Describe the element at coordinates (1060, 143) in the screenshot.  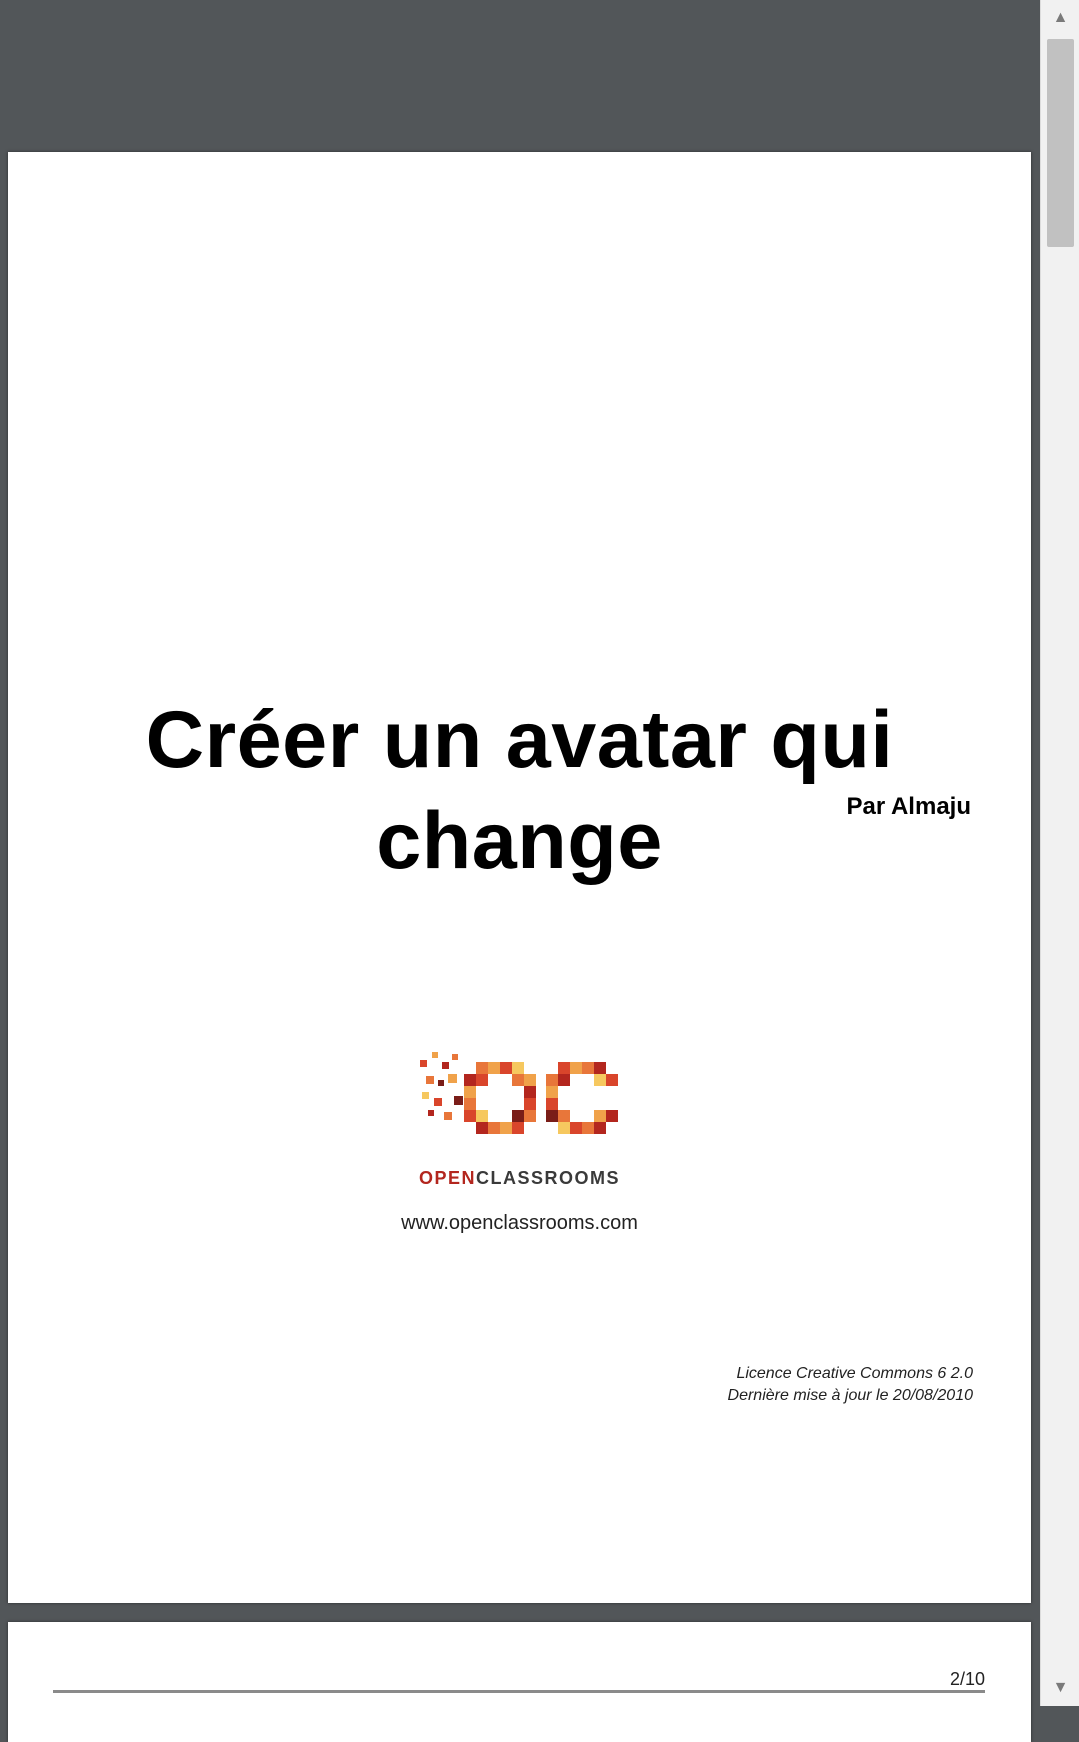
I see `scrollbar-thumb` at that location.